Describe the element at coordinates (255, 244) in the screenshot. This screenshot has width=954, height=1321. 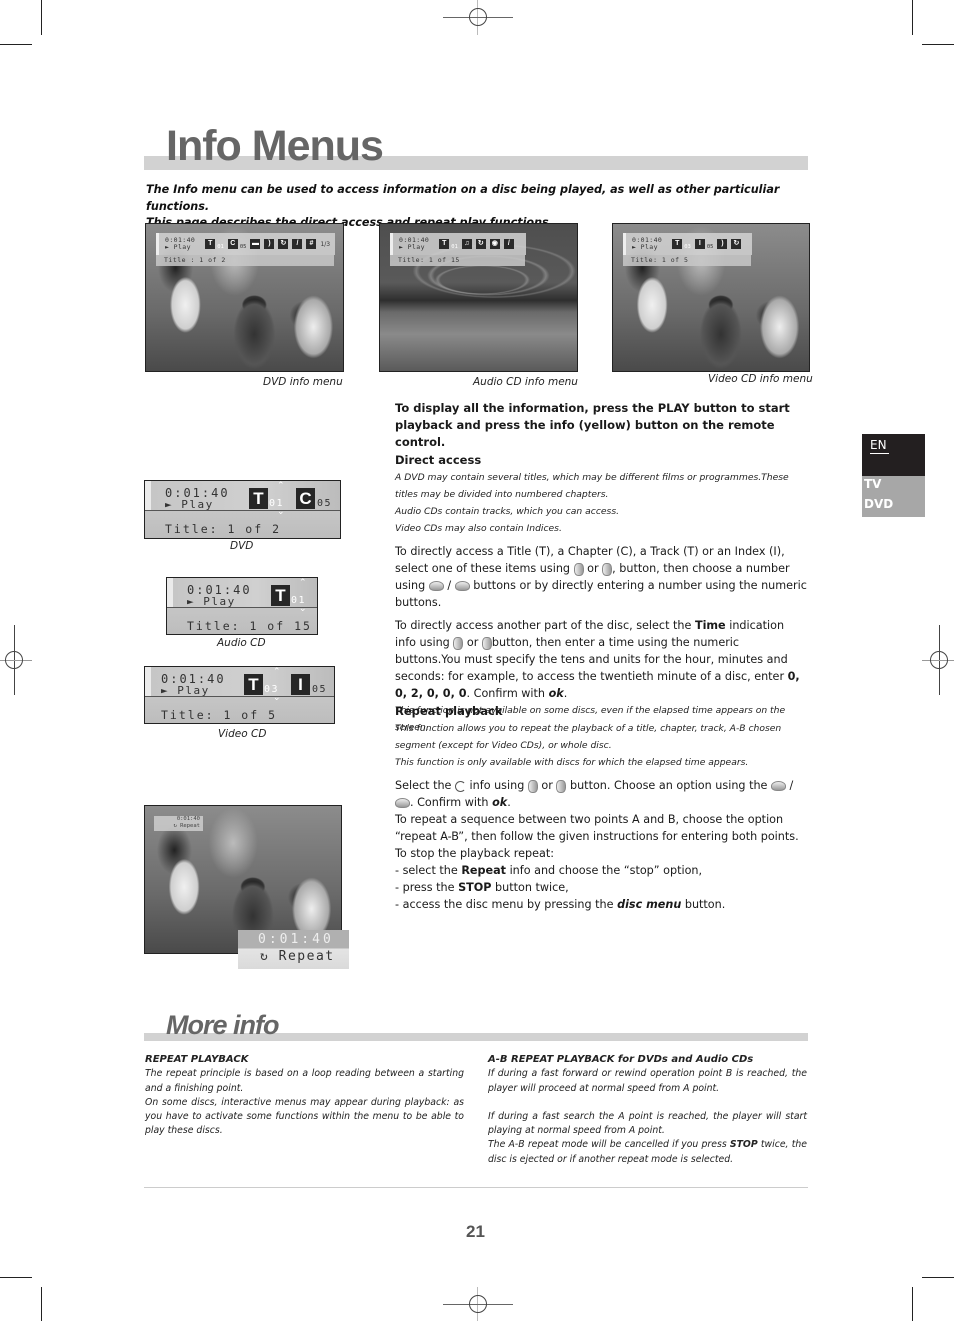
I see `subtitle-icon: ▬` at that location.